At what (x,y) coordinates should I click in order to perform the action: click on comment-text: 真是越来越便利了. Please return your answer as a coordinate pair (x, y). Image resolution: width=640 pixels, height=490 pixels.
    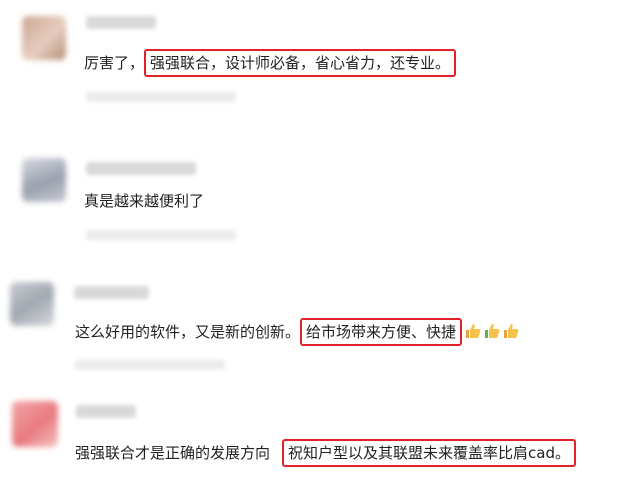
    Looking at the image, I should click on (144, 201).